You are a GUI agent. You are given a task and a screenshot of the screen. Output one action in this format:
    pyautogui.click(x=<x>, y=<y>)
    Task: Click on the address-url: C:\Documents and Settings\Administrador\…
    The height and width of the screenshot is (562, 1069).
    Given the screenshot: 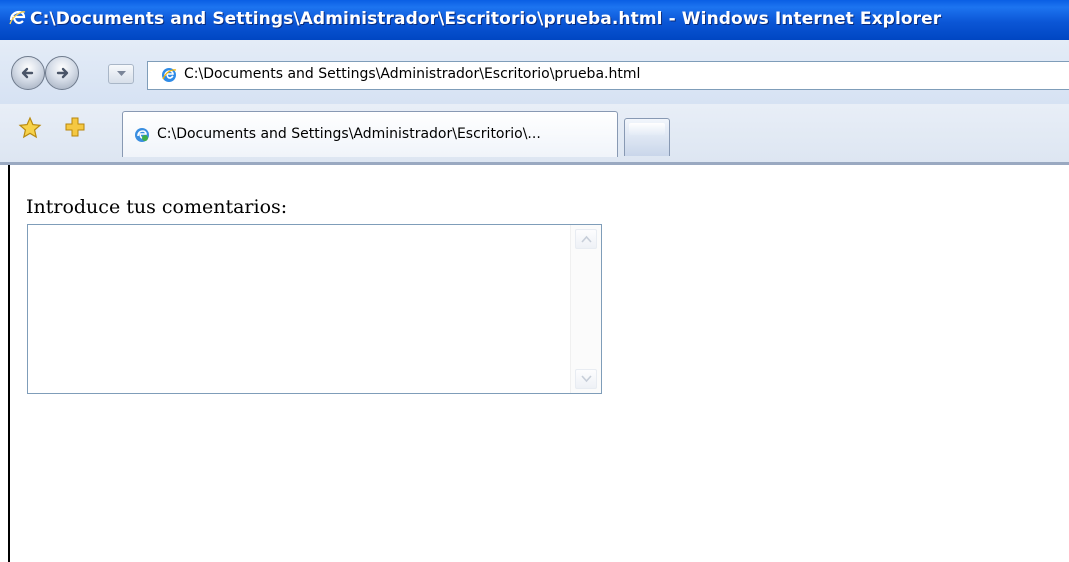 What is the action you would take?
    pyautogui.click(x=412, y=74)
    